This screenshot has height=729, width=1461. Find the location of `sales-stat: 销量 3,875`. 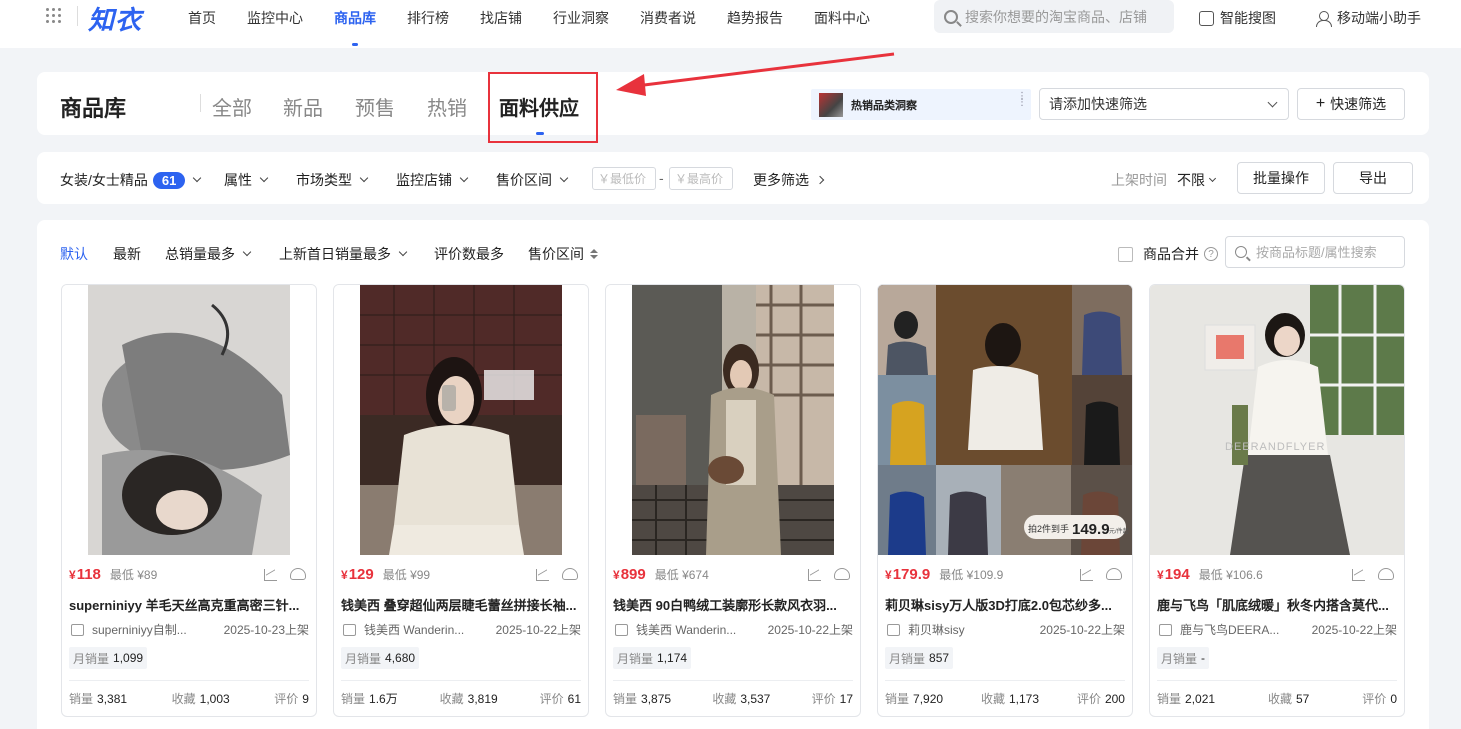

sales-stat: 销量 3,875 is located at coordinates (642, 698).